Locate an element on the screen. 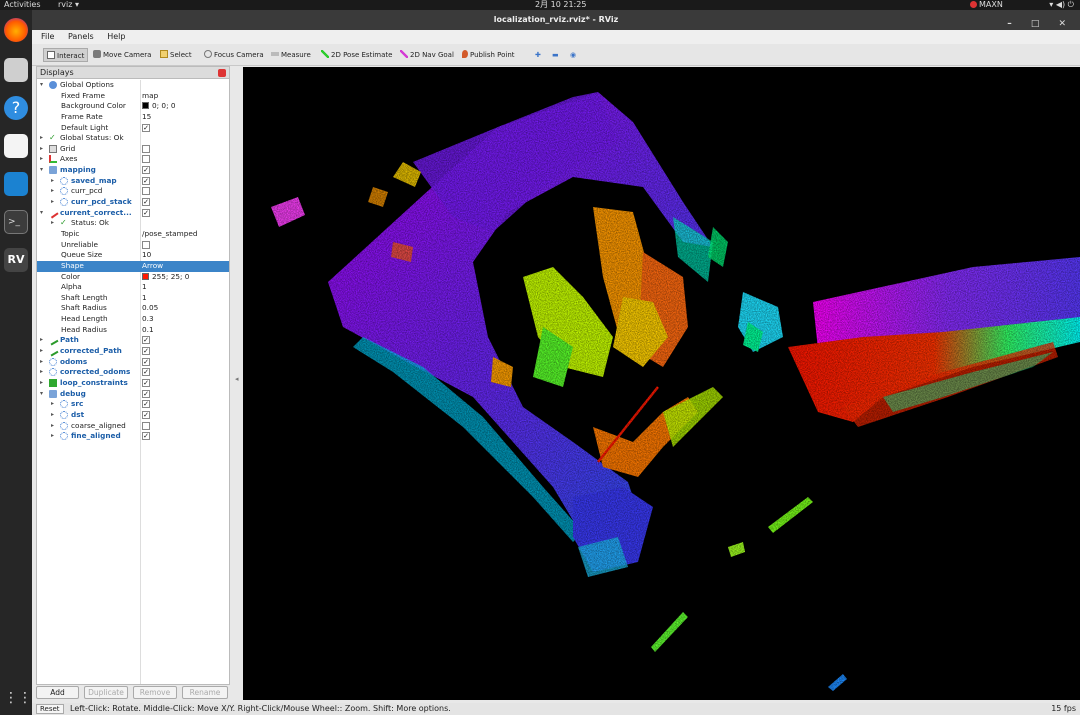 Image resolution: width=1080 pixels, height=715 pixels. display-row: ▸ Path ✓ is located at coordinates (133, 340).